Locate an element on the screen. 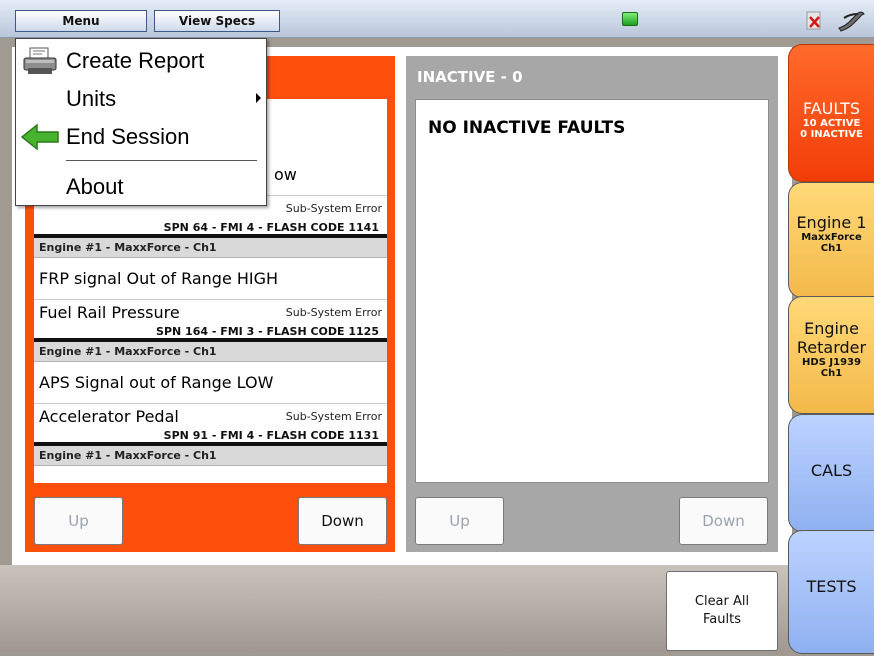  inactive-up-button: Up is located at coordinates (459, 521).